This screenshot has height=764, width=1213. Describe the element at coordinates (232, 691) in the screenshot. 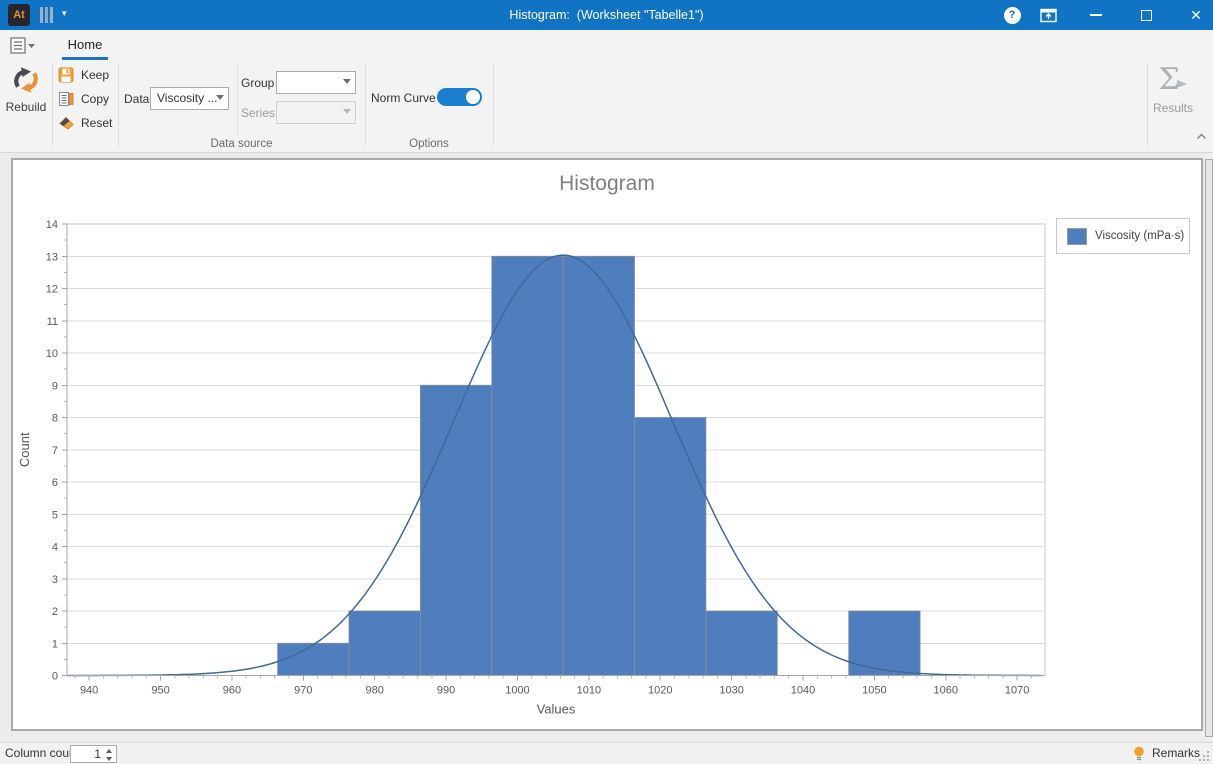

I see `svg-text: 960` at that location.